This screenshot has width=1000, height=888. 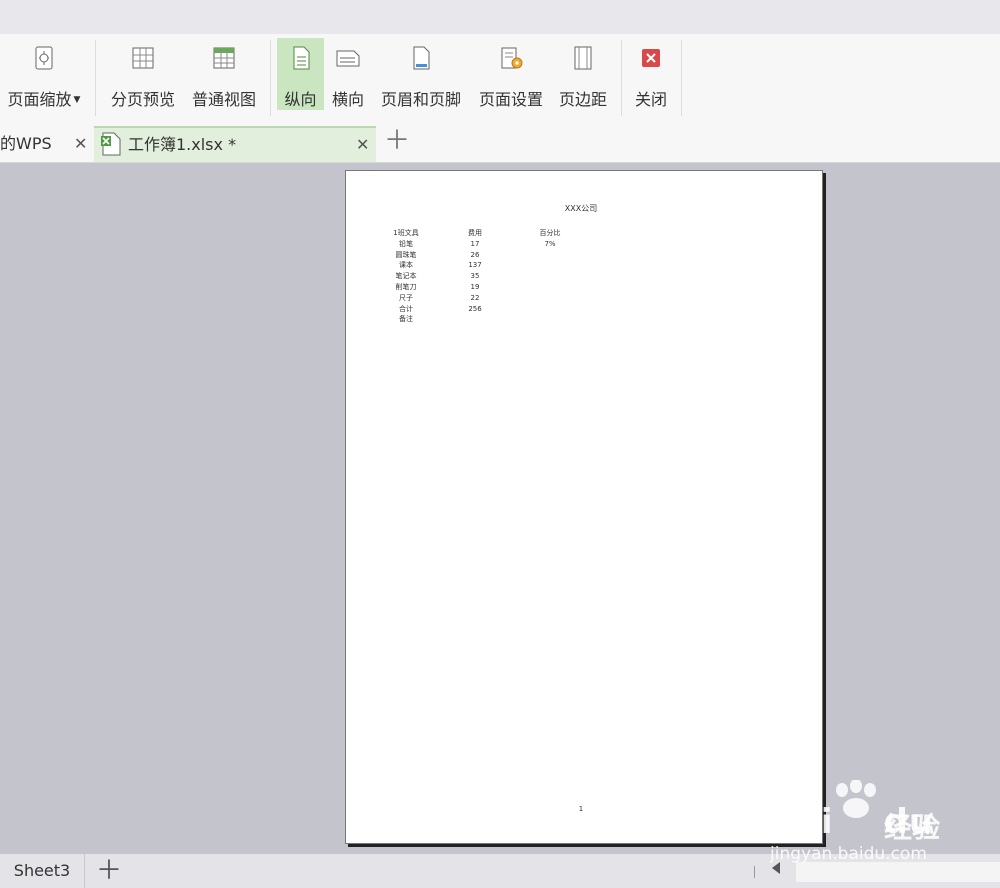 I want to click on baidu-jingyan-watermark: Bai du 经验 jingyan.baidu.com, so click(x=882, y=823).